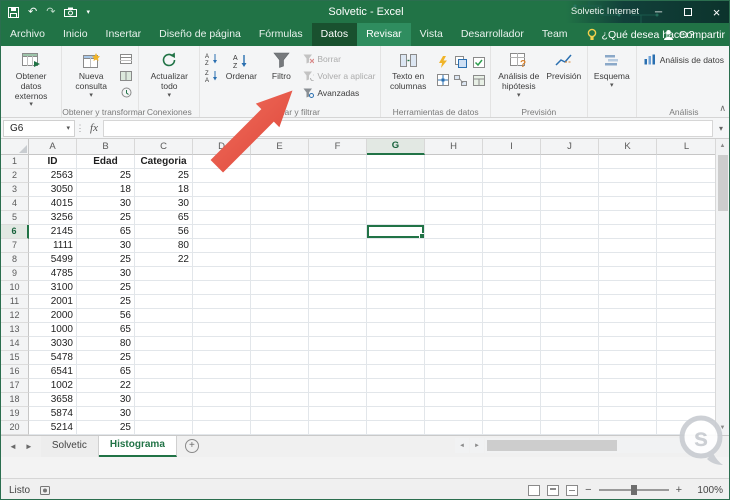 The width and height of the screenshot is (730, 500). I want to click on column-header-a: A, so click(53, 147).